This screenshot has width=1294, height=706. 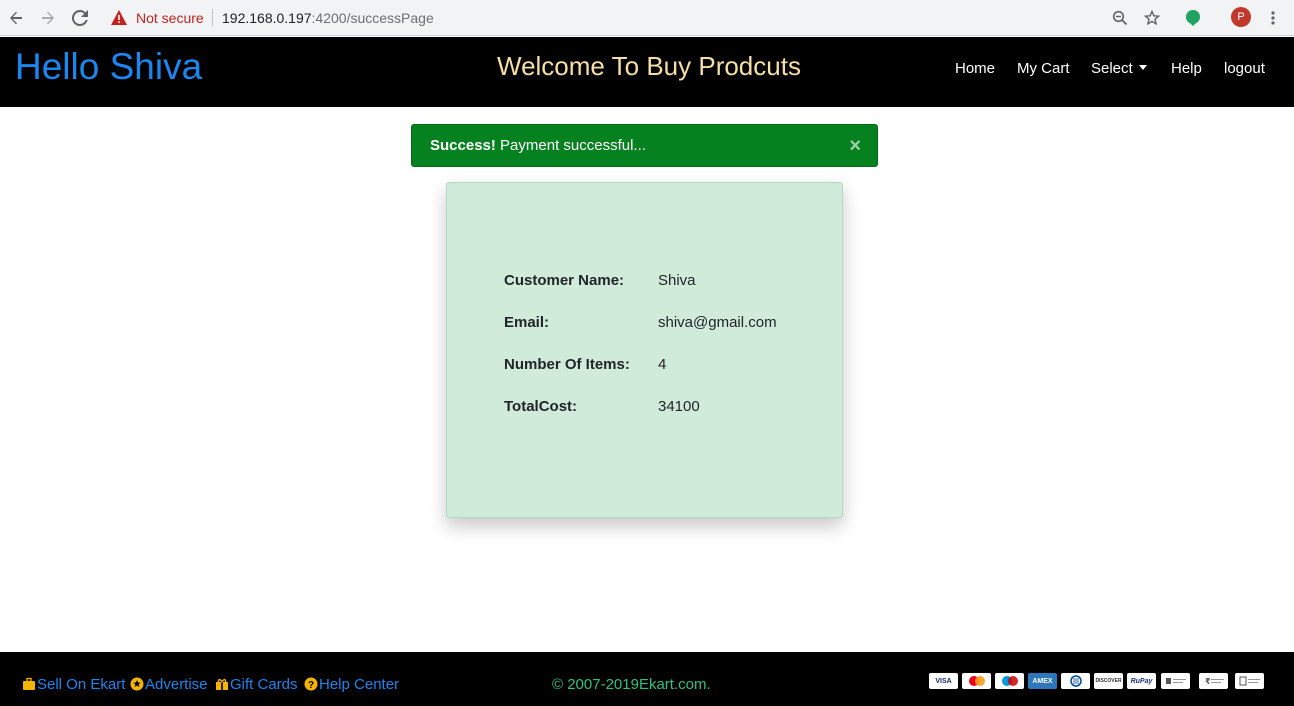 I want to click on address-bar: 192.168.0.197:4200/successPage, so click(x=328, y=18).